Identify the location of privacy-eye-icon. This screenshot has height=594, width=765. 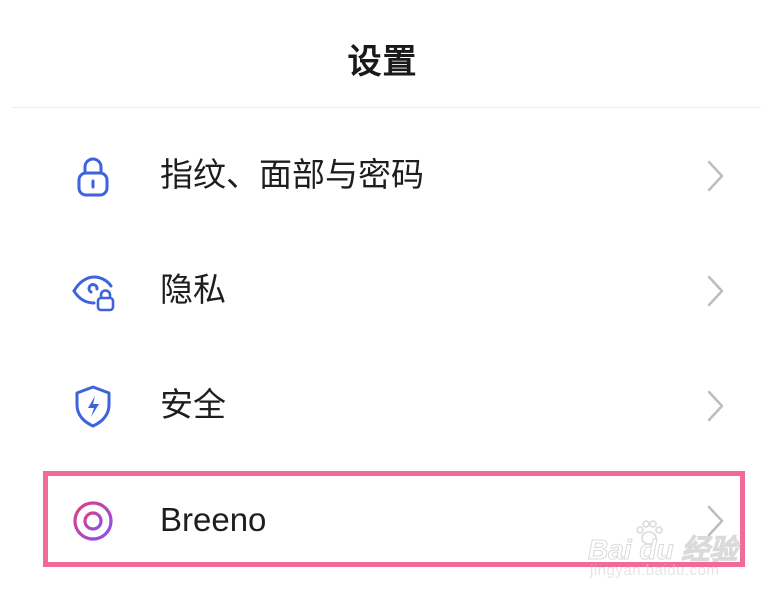
(93, 291).